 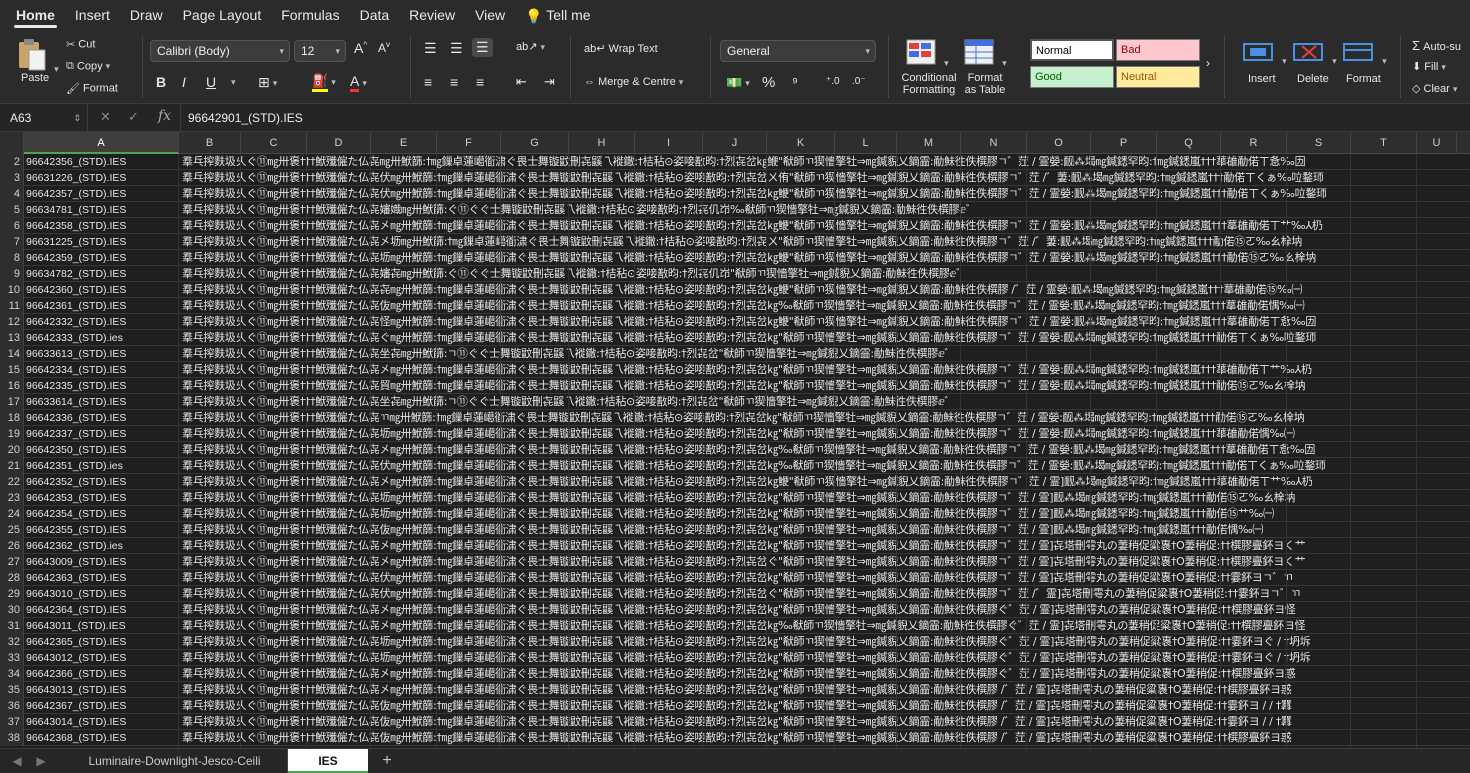 What do you see at coordinates (669, 143) in the screenshot?
I see `column-header-i: I` at bounding box center [669, 143].